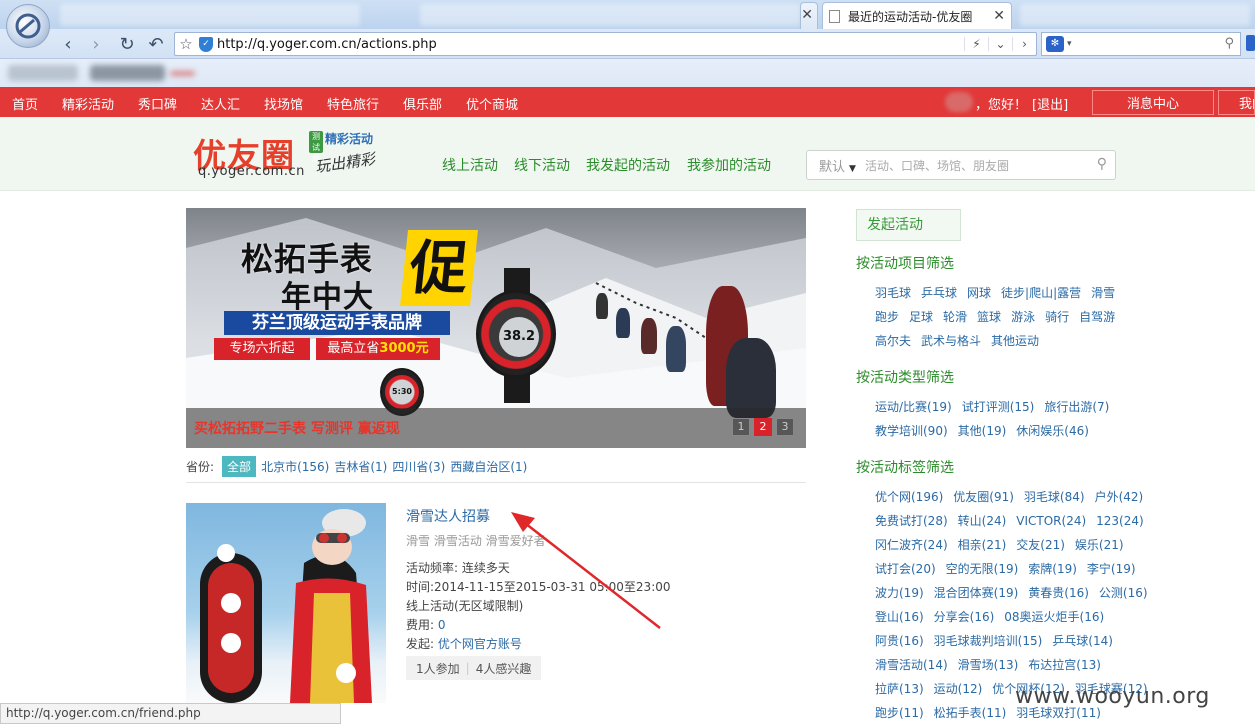 The image size is (1255, 726). Describe the element at coordinates (899, 689) in the screenshot. I see `tag-link: 拉萨(13)` at that location.